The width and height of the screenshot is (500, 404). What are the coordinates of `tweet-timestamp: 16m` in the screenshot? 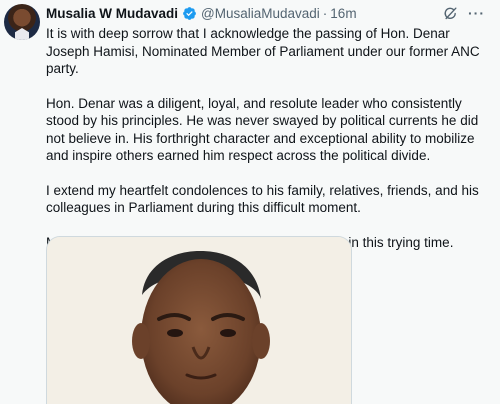 It's located at (343, 13).